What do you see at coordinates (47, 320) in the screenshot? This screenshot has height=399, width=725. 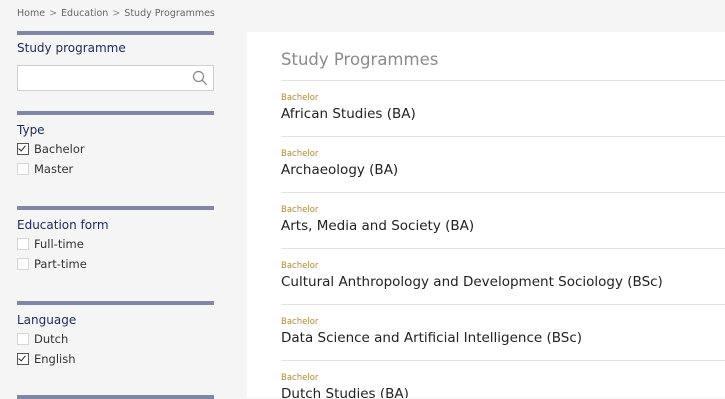 I see `facet-title: Language` at bounding box center [47, 320].